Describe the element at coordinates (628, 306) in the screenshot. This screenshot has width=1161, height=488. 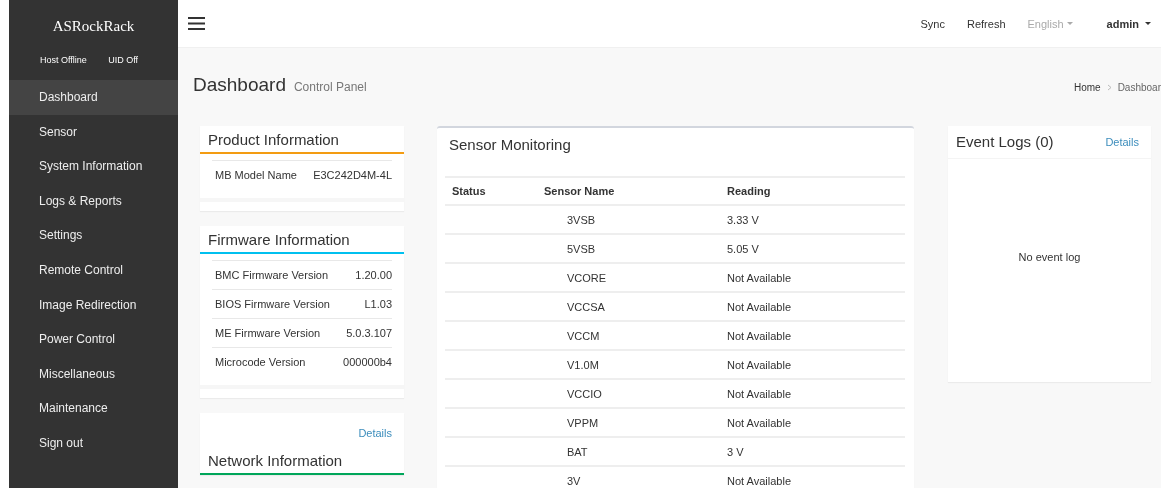
I see `table-cell: VCCSA` at that location.